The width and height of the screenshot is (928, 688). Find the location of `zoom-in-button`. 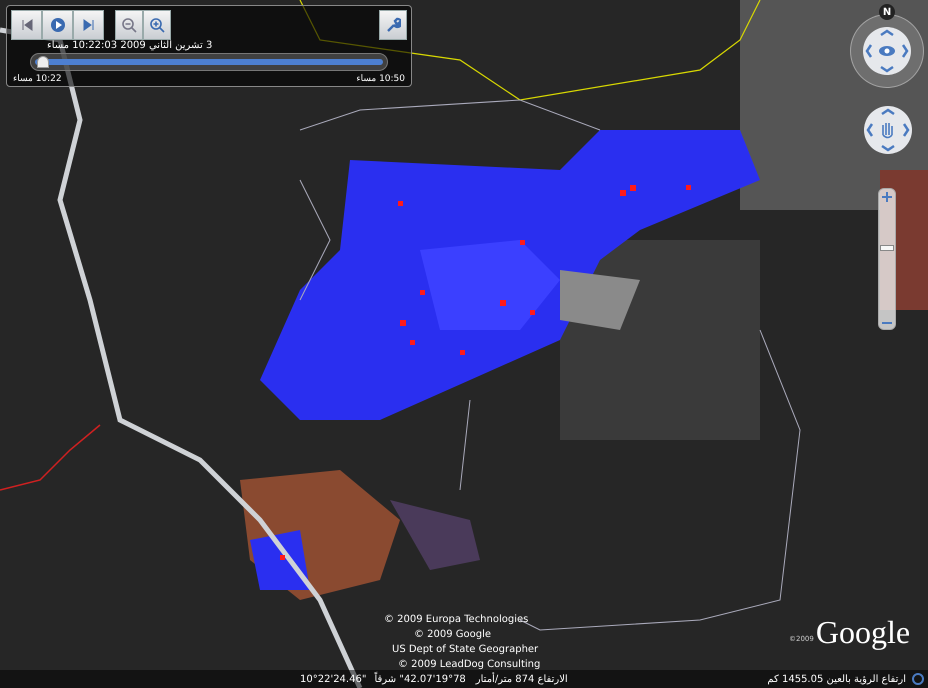

zoom-in-button is located at coordinates (157, 25).